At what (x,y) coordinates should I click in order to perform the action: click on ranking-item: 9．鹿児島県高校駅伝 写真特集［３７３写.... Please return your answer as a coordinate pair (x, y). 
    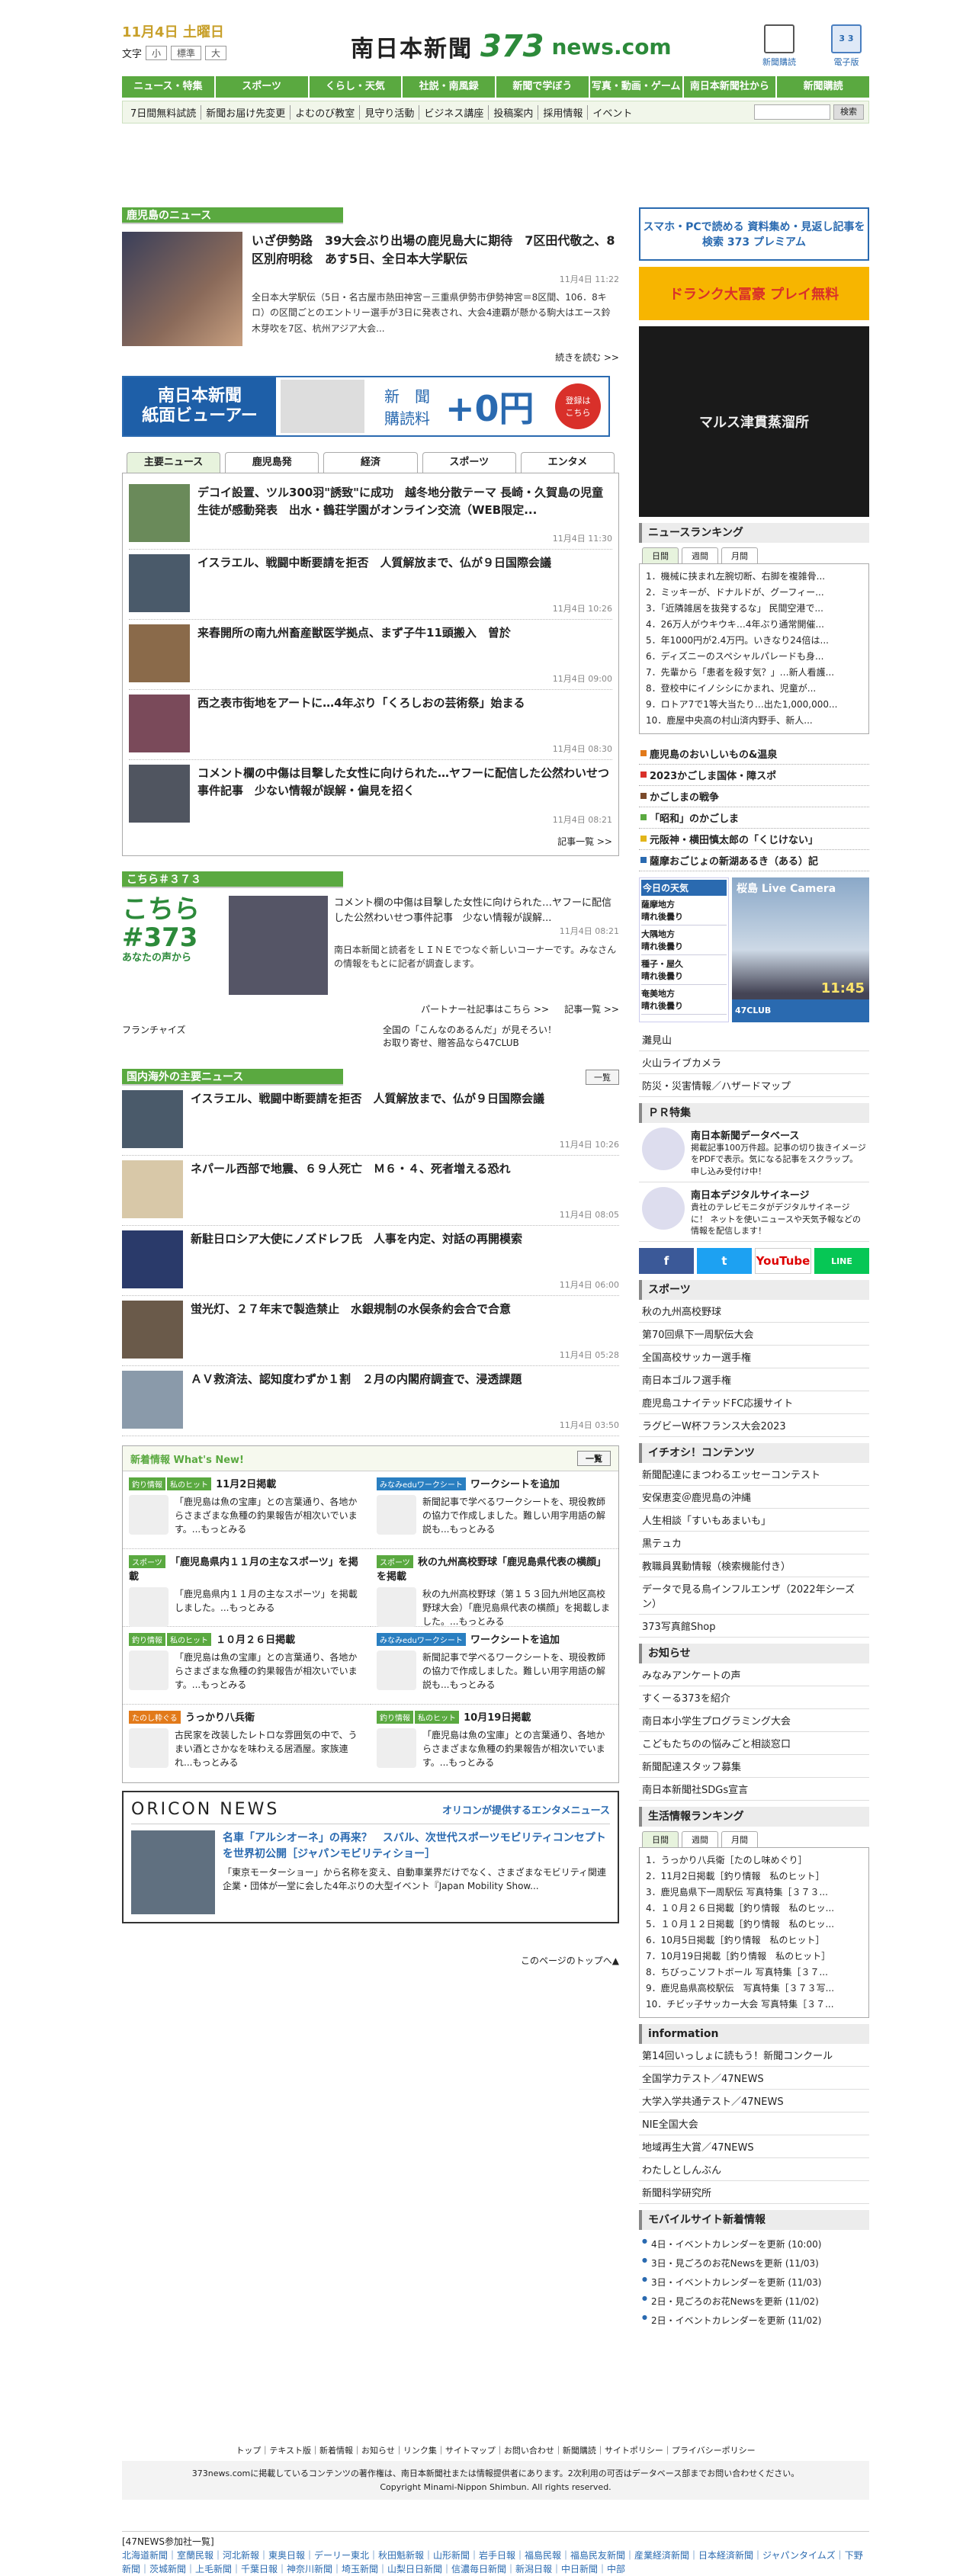
    Looking at the image, I should click on (754, 1989).